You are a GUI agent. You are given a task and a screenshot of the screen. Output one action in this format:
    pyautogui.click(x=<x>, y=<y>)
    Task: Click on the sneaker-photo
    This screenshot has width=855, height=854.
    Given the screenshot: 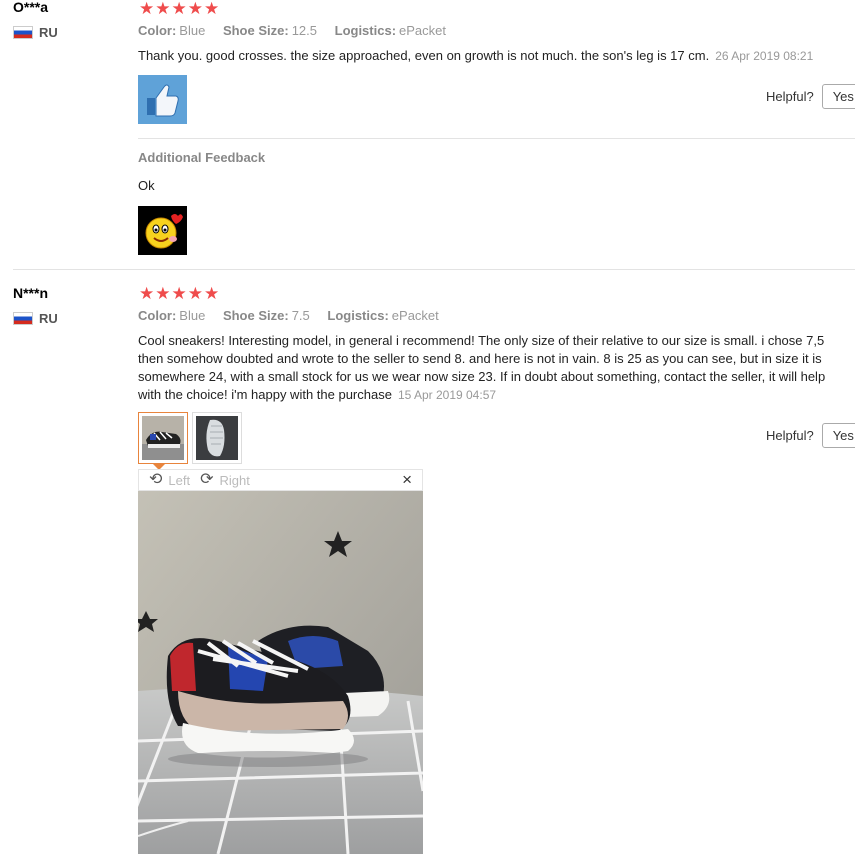 What is the action you would take?
    pyautogui.click(x=280, y=672)
    